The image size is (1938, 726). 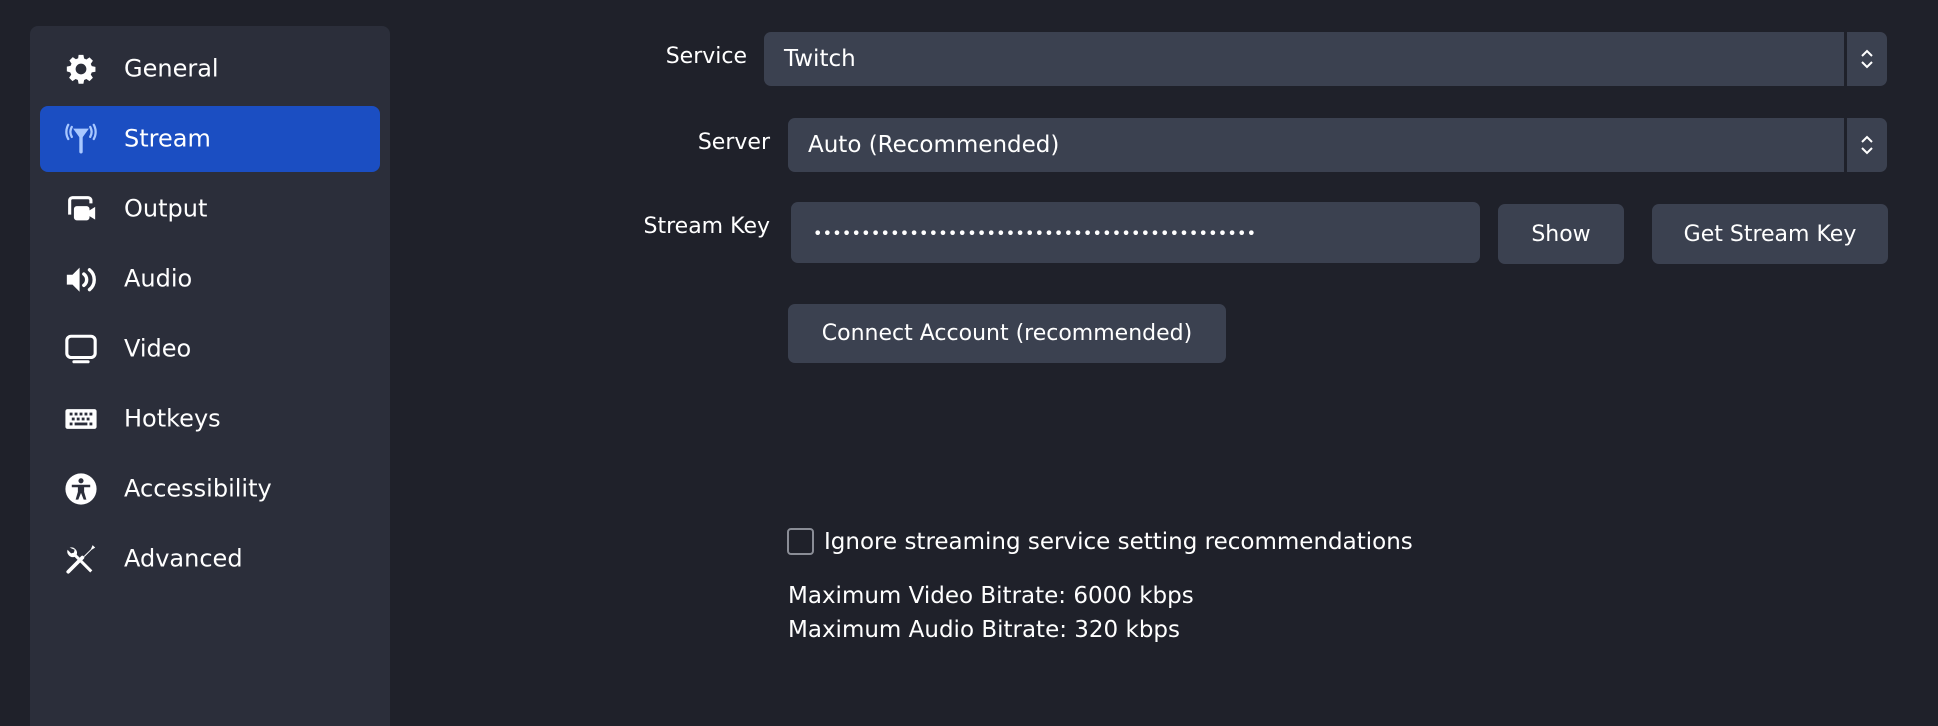 I want to click on connect-account-button: Connect Account (recommended), so click(x=1007, y=333).